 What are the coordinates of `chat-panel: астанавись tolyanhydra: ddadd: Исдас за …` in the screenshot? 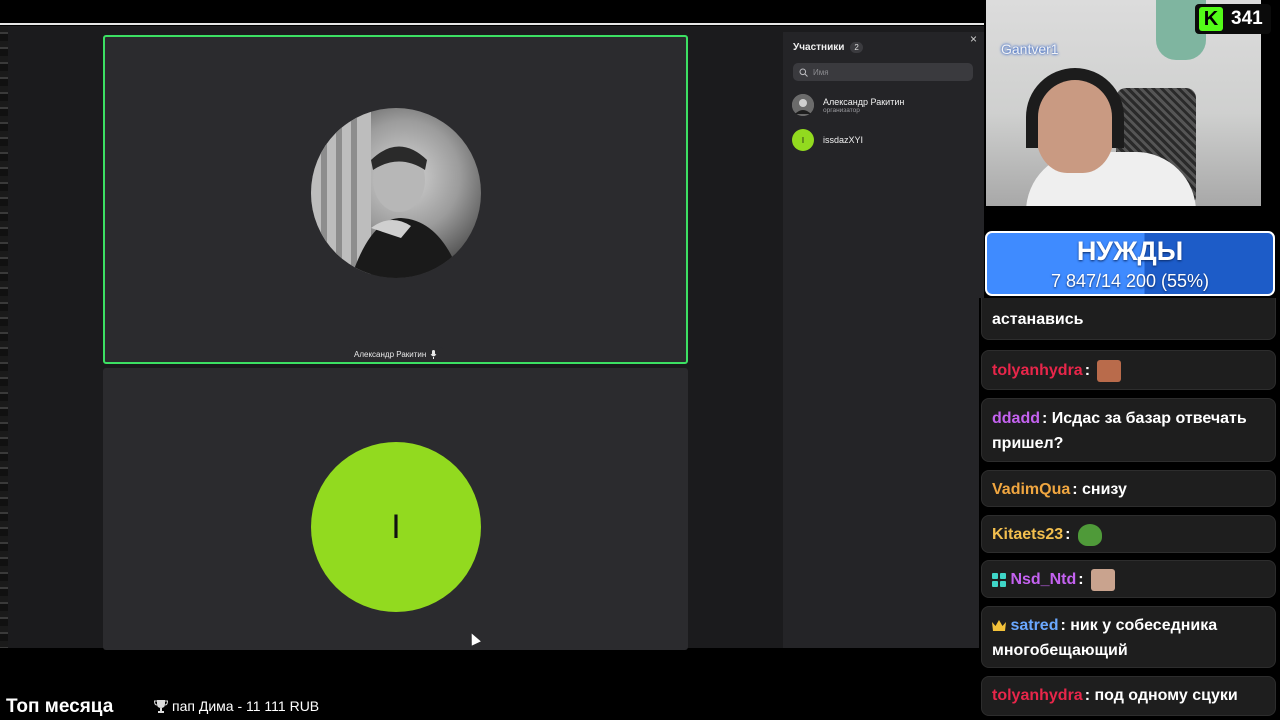 It's located at (1129, 509).